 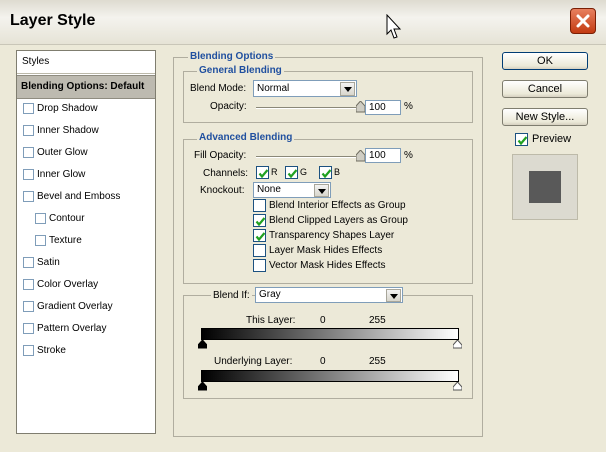 I want to click on sidebar-item-label: Contour, so click(x=67, y=218).